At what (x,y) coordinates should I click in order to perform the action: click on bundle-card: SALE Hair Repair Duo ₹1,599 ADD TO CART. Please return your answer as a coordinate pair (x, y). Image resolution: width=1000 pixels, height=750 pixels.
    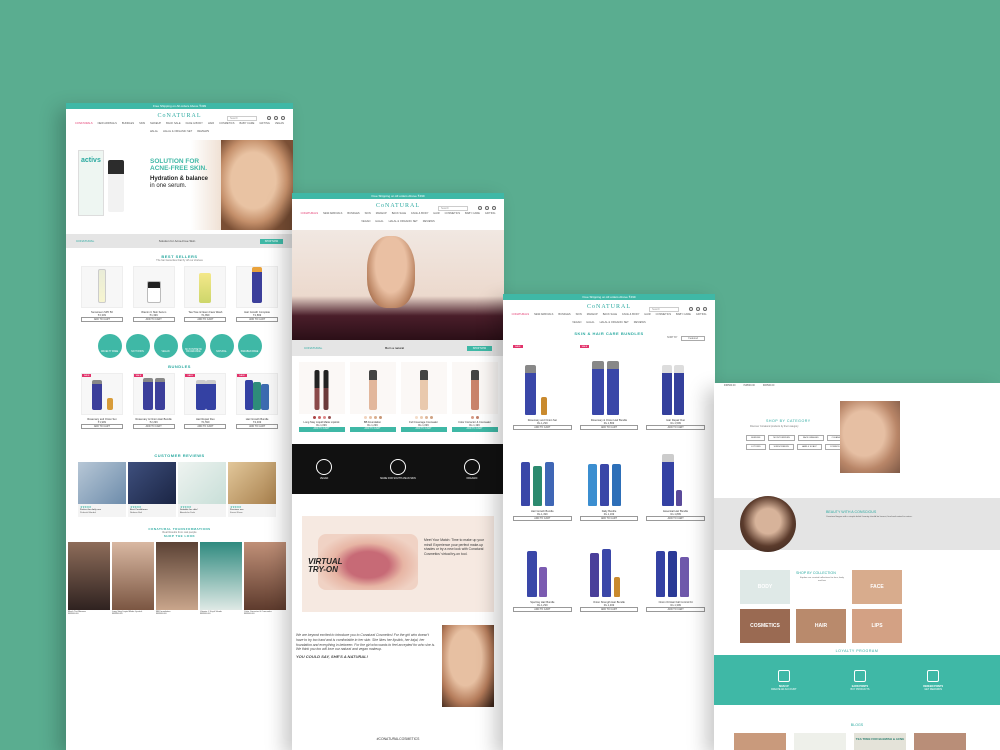
    Looking at the image, I should click on (205, 401).